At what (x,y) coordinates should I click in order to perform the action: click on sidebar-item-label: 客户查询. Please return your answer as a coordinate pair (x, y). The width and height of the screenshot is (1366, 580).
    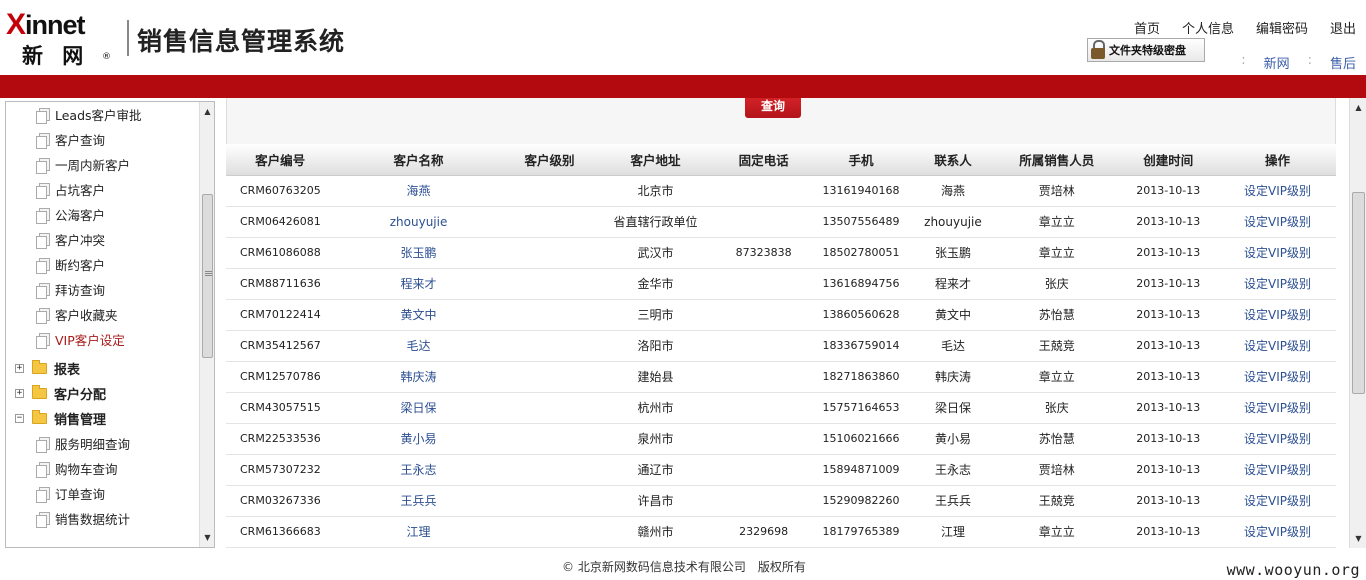
    Looking at the image, I should click on (80, 140).